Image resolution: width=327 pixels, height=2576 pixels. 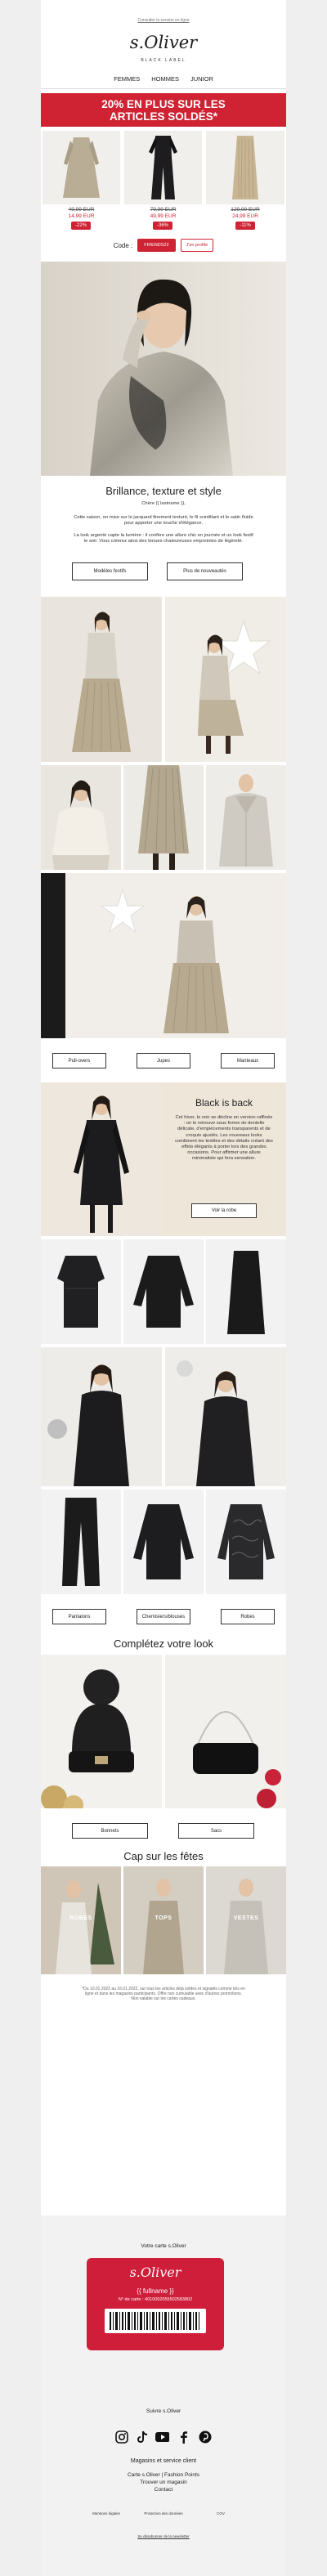 What do you see at coordinates (162, 2437) in the screenshot?
I see `youtube-icon` at bounding box center [162, 2437].